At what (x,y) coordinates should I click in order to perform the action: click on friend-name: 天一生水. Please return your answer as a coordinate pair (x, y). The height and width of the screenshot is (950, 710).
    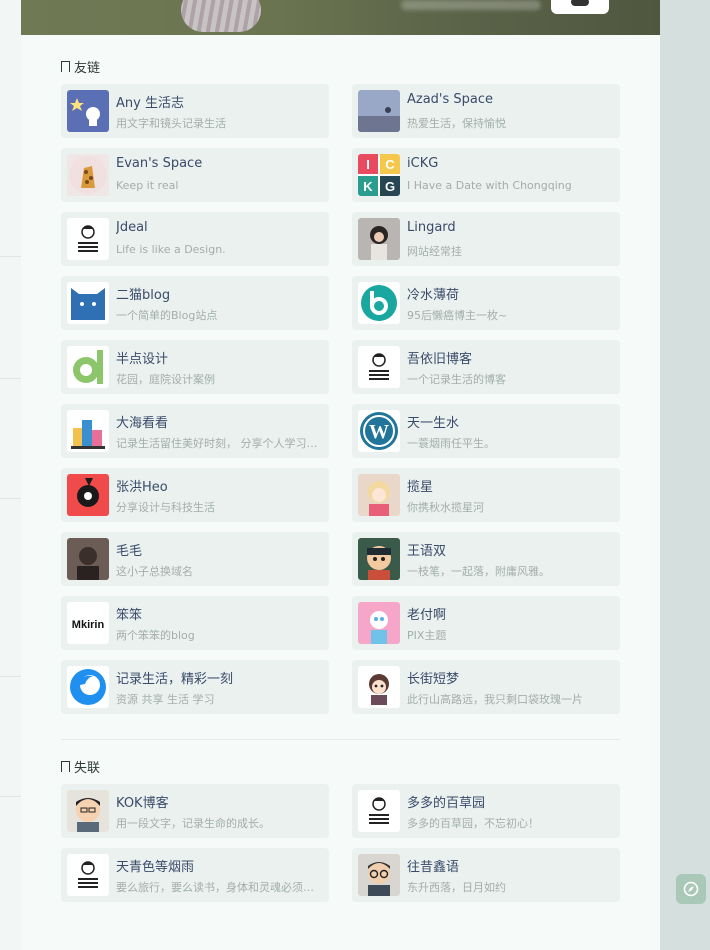
    Looking at the image, I should click on (433, 423).